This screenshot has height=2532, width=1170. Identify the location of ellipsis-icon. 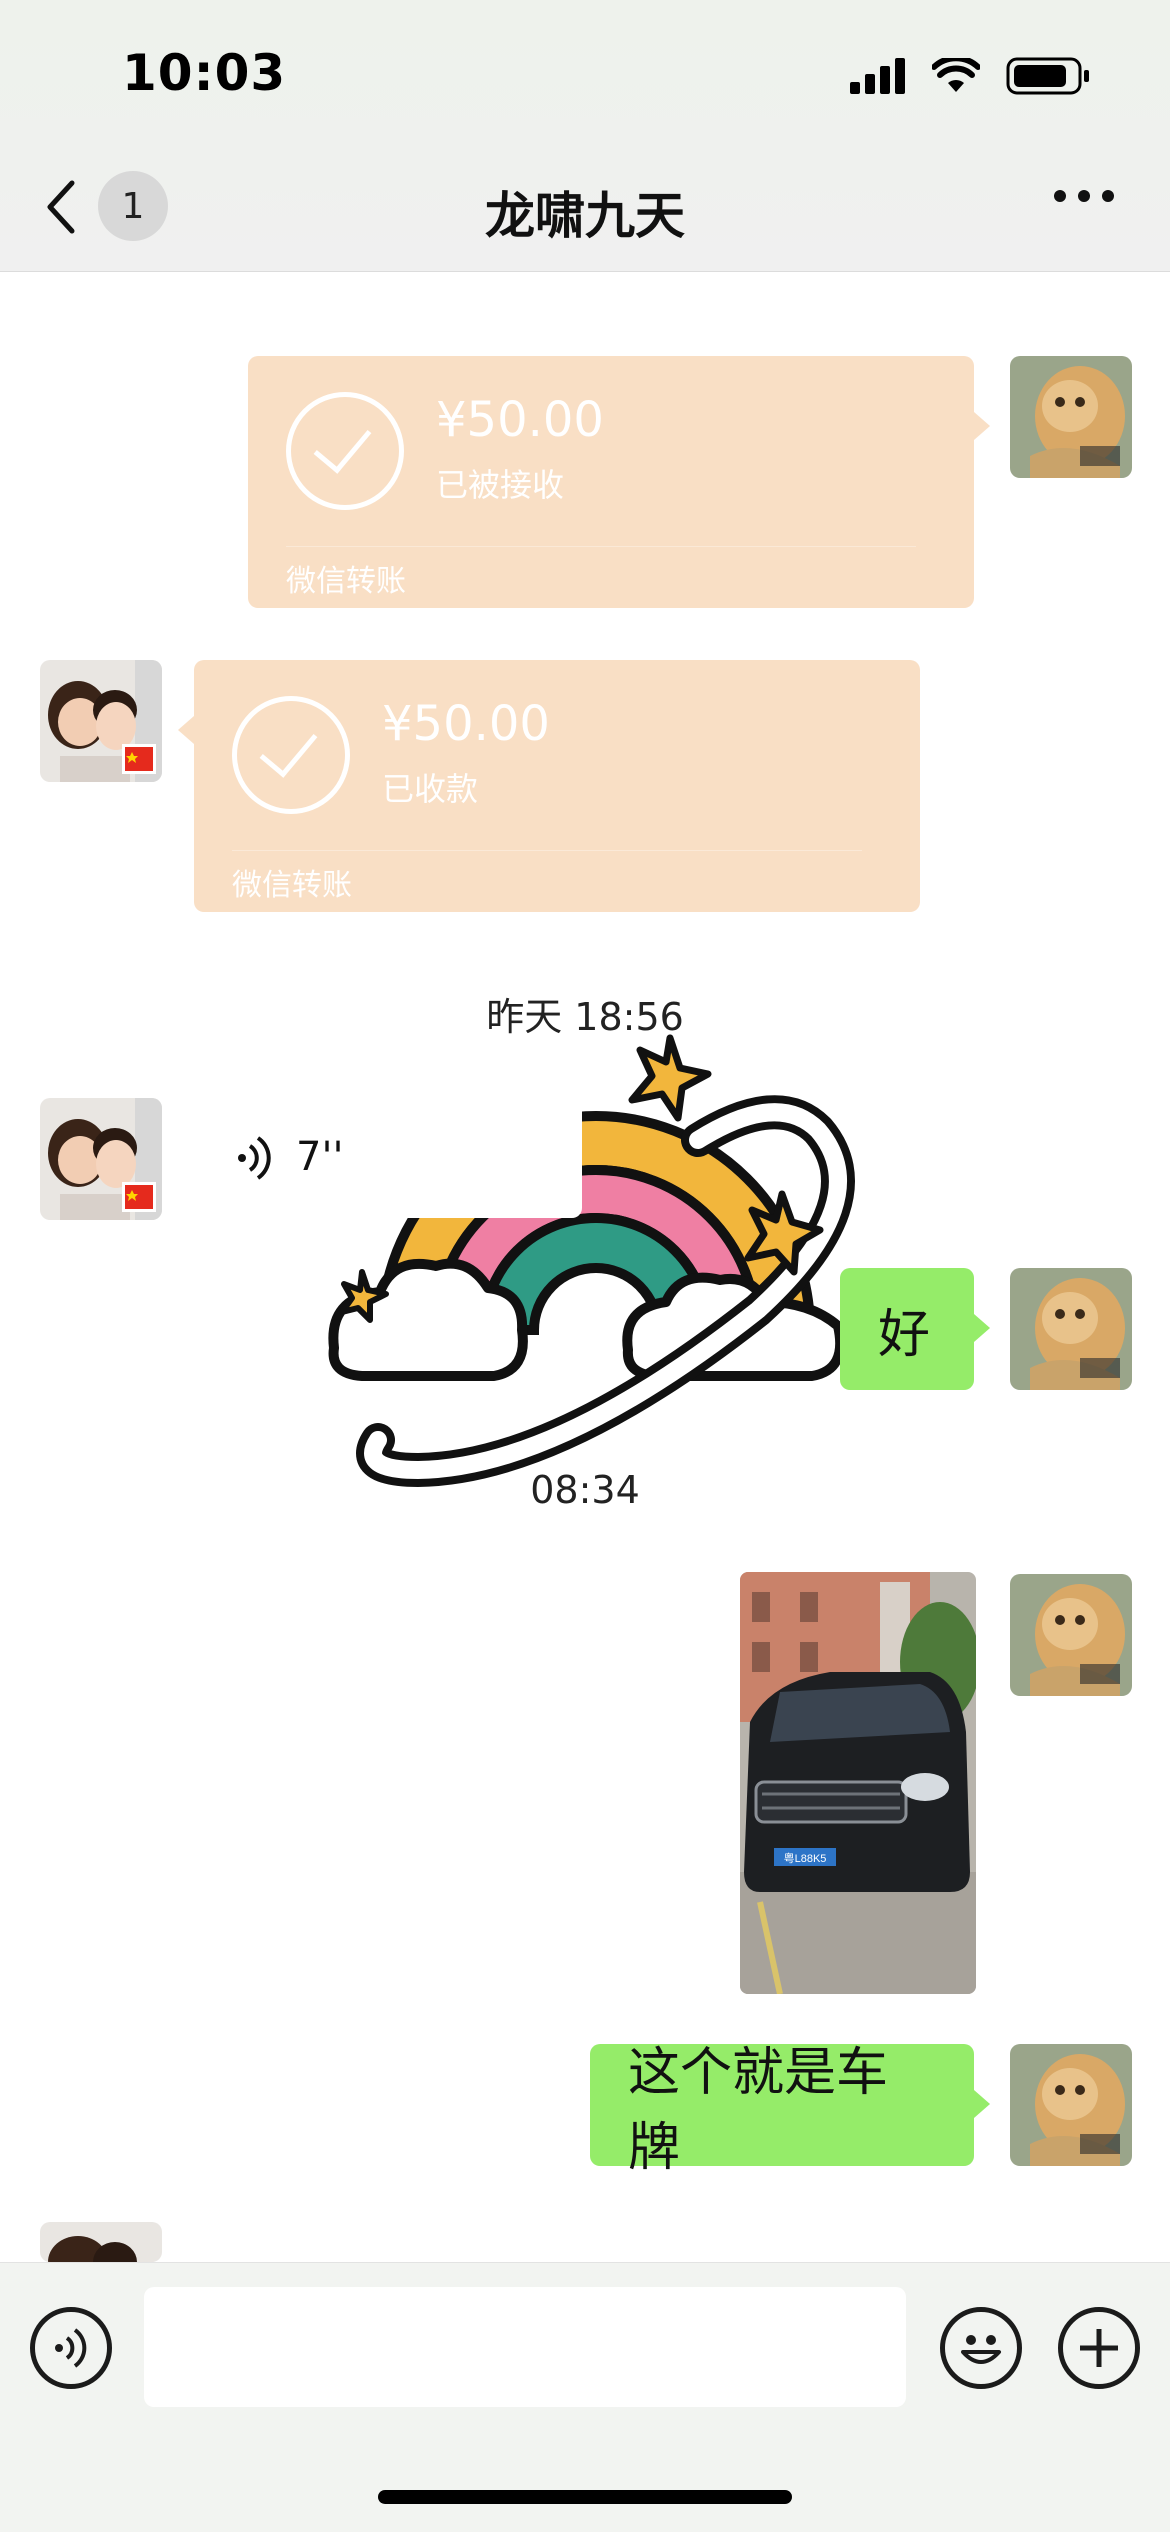
(1060, 196).